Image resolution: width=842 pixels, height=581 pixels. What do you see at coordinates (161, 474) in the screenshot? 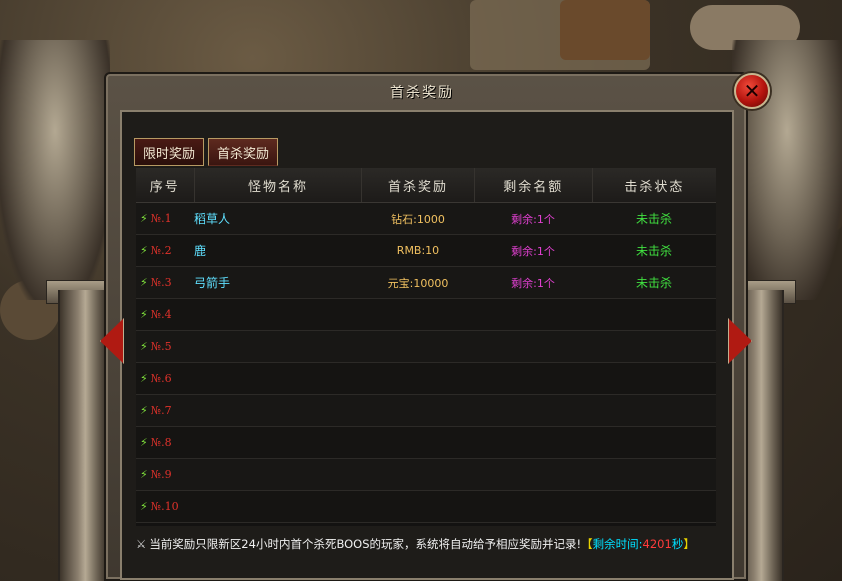
I see `row-index: №.9` at bounding box center [161, 474].